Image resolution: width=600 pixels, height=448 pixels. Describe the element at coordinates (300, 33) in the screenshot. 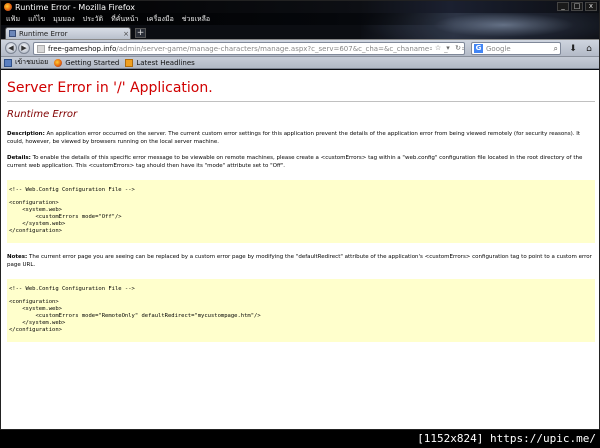

I see `tab-strip: Runtime Error × +` at that location.